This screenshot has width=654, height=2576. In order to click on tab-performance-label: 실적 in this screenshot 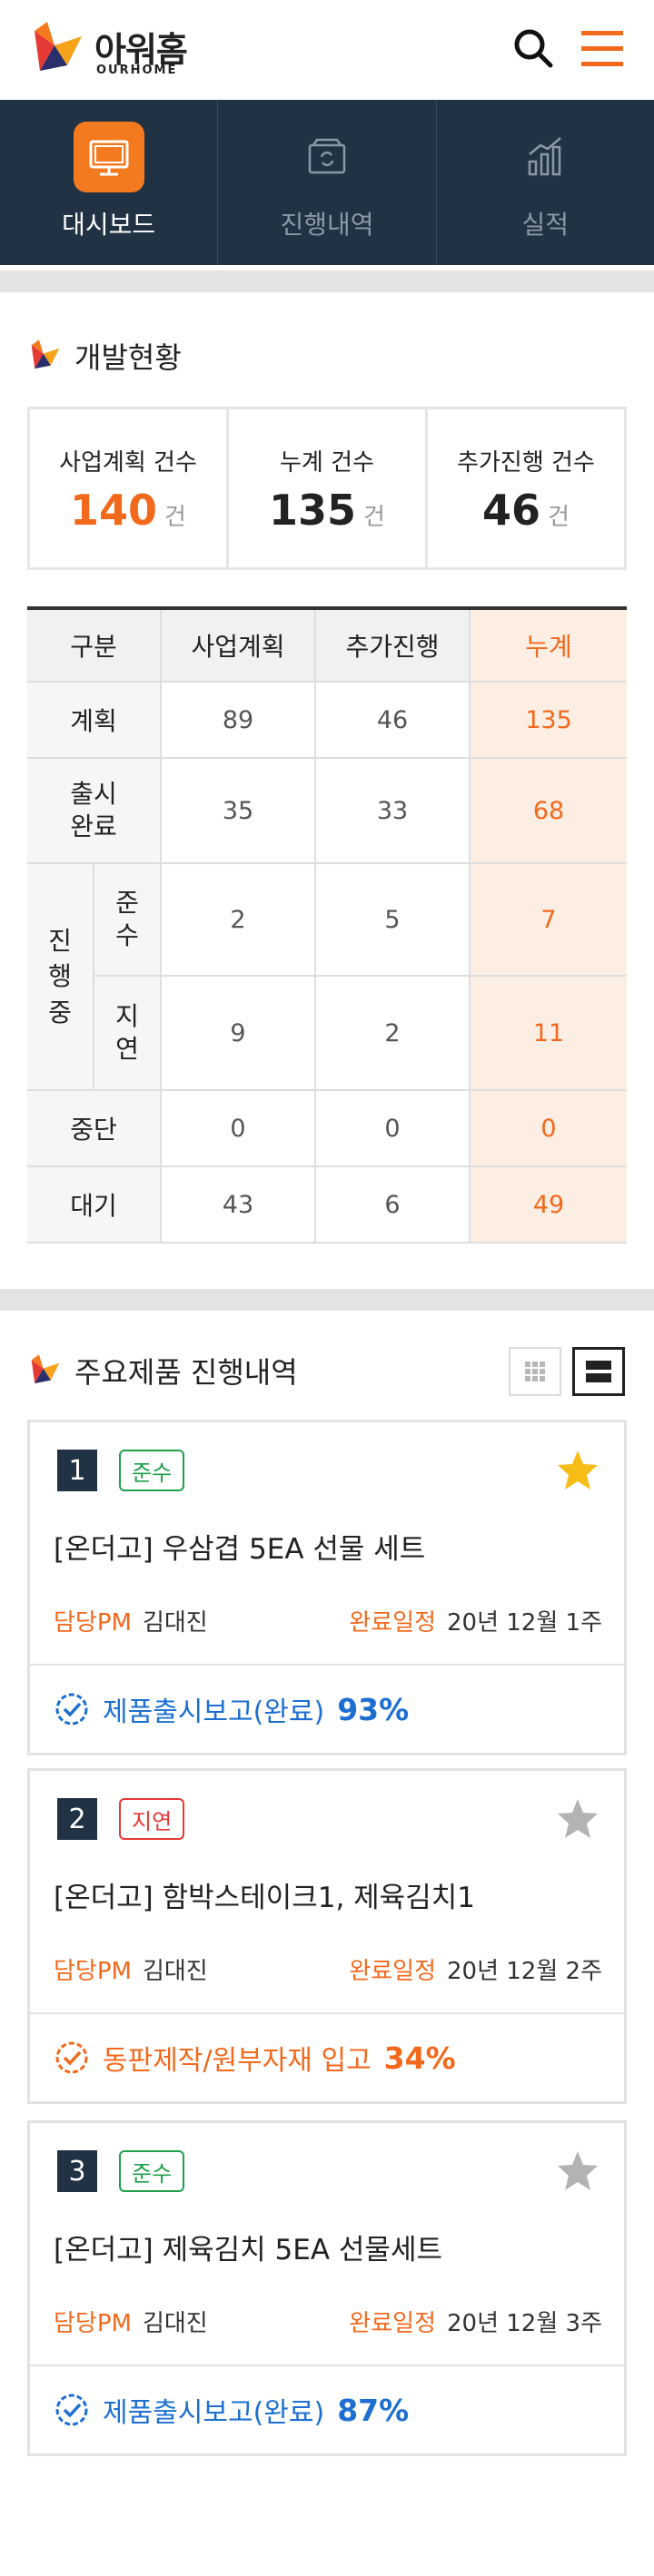, I will do `click(545, 225)`.